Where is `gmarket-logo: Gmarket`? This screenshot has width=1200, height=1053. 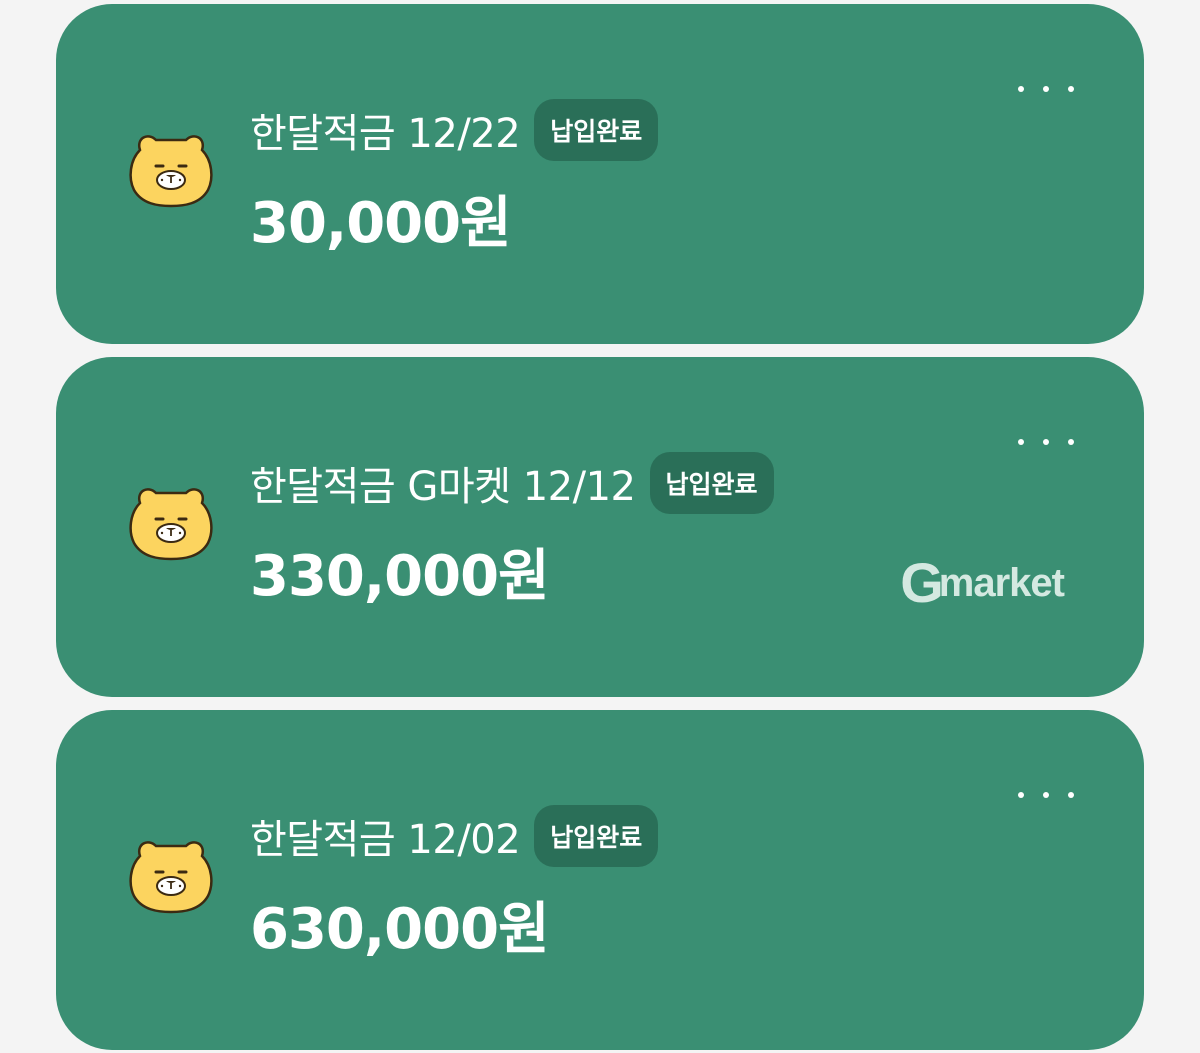 gmarket-logo: Gmarket is located at coordinates (982, 582).